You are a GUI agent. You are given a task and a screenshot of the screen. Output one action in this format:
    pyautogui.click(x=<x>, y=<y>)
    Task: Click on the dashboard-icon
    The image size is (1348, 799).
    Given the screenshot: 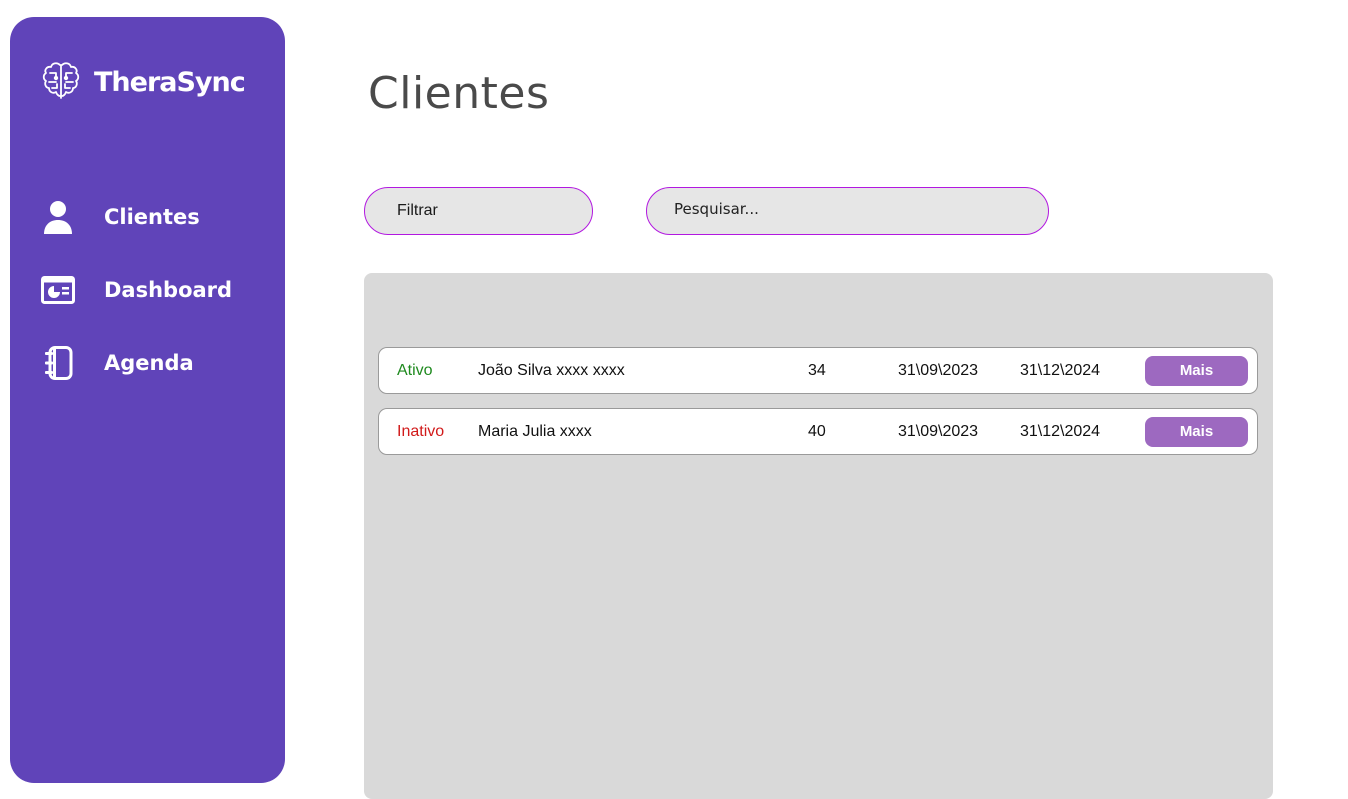 What is the action you would take?
    pyautogui.click(x=58, y=290)
    